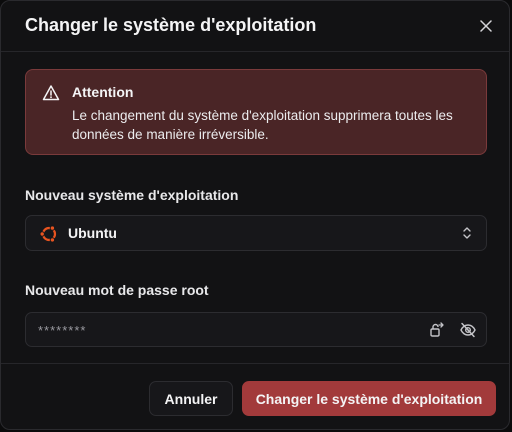 The height and width of the screenshot is (432, 512). I want to click on header-divider, so click(255, 51).